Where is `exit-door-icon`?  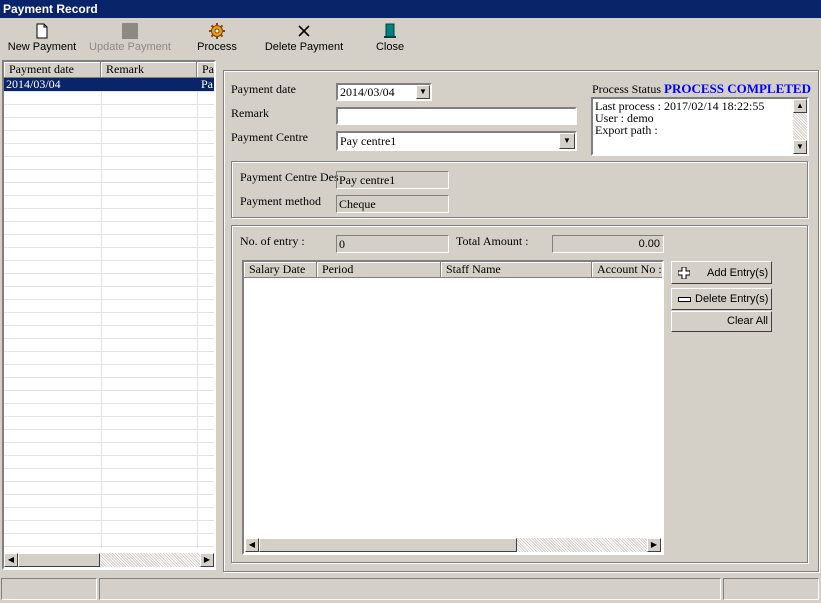
exit-door-icon is located at coordinates (390, 30).